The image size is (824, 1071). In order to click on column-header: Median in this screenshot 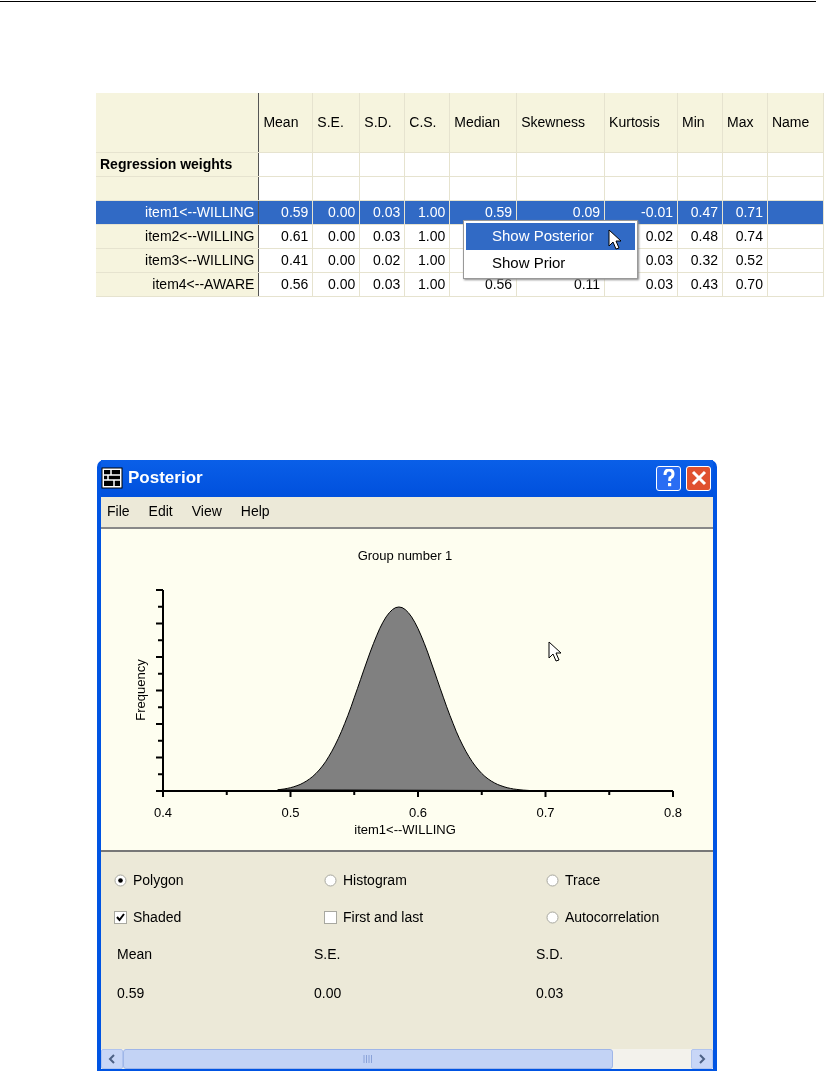, I will do `click(483, 122)`.